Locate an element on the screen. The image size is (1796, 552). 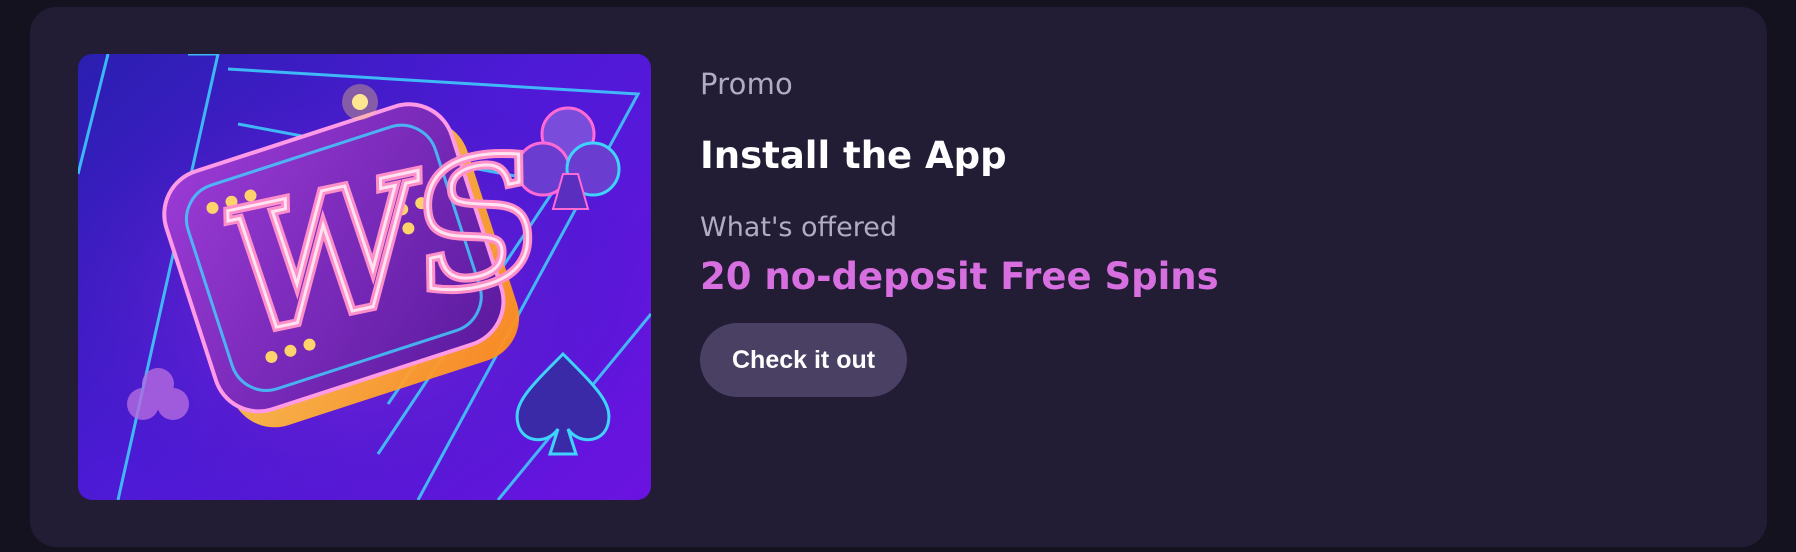
check-it-out-button: Check it out is located at coordinates (804, 360).